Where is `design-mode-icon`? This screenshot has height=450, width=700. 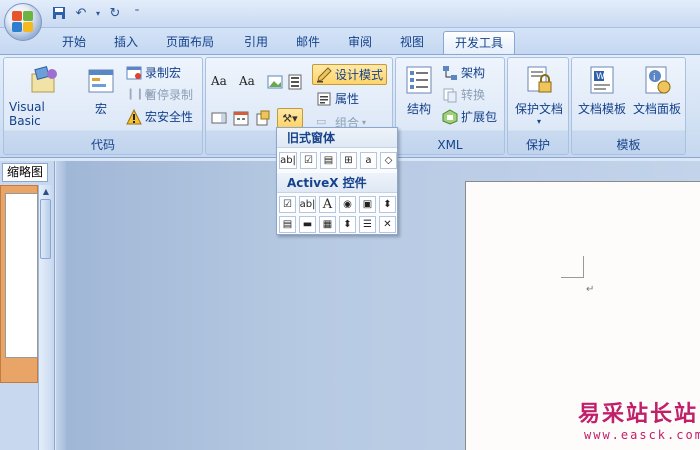
design-mode-icon is located at coordinates (324, 74).